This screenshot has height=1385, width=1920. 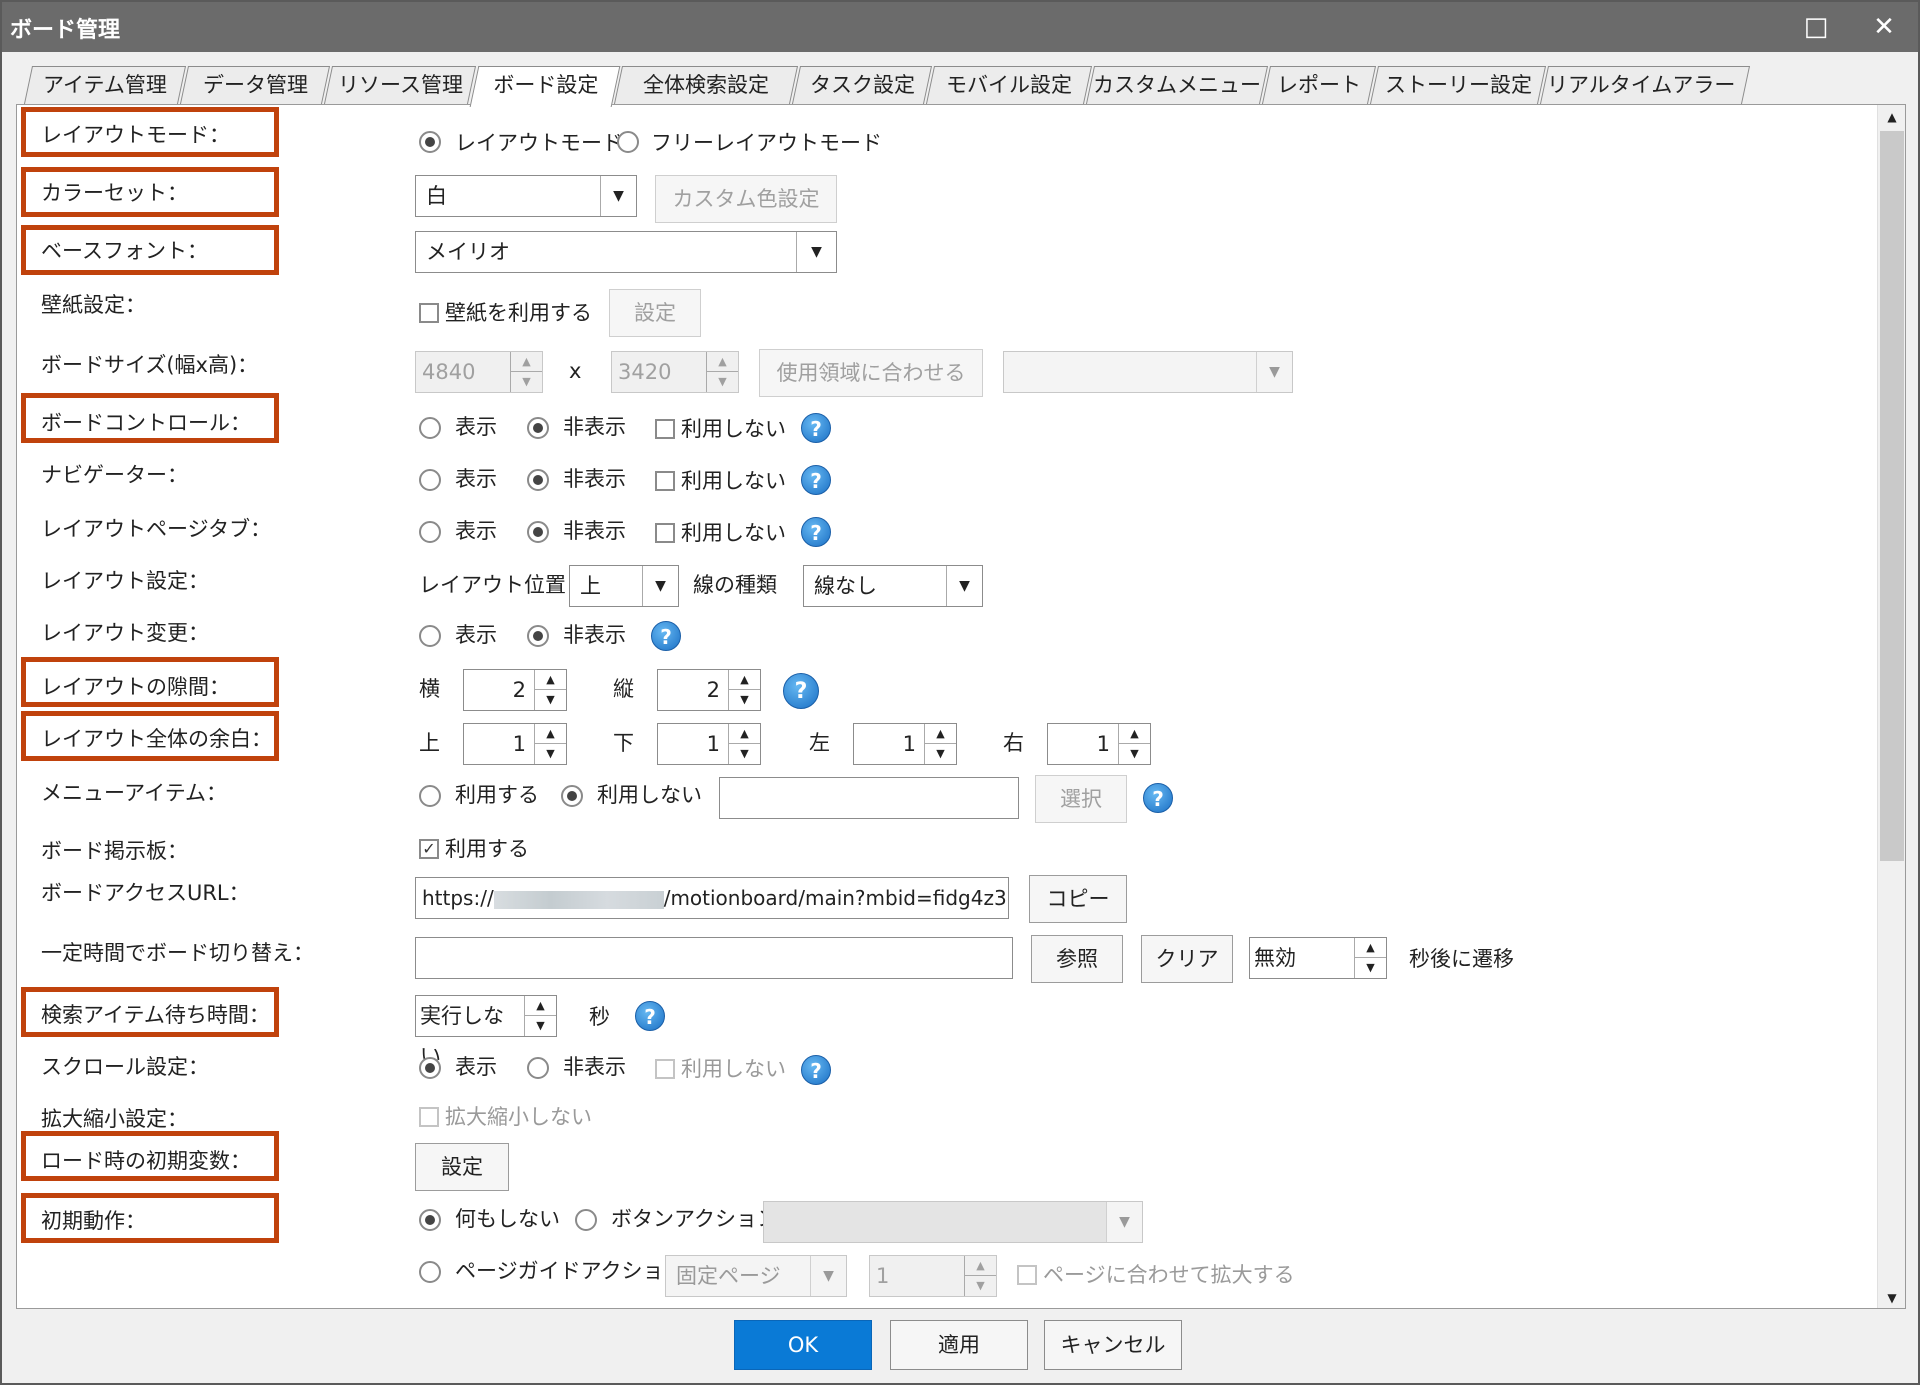 I want to click on close-icon: ✕, so click(x=1884, y=27).